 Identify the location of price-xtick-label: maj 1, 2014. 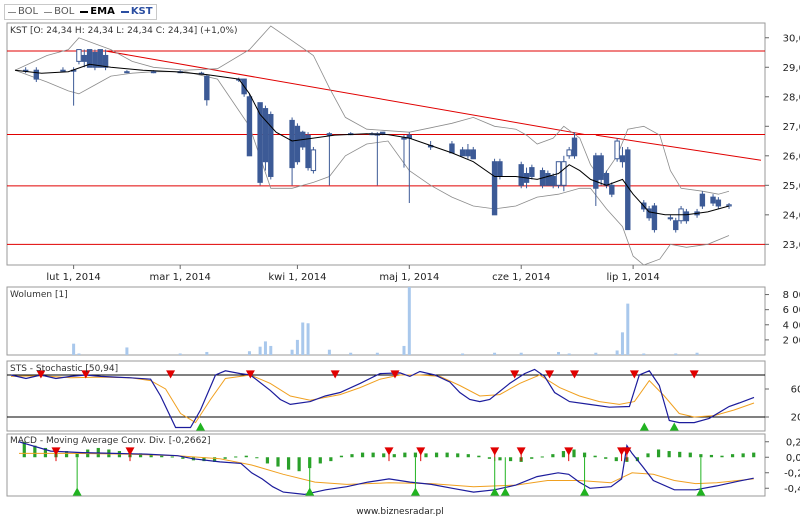
(409, 277).